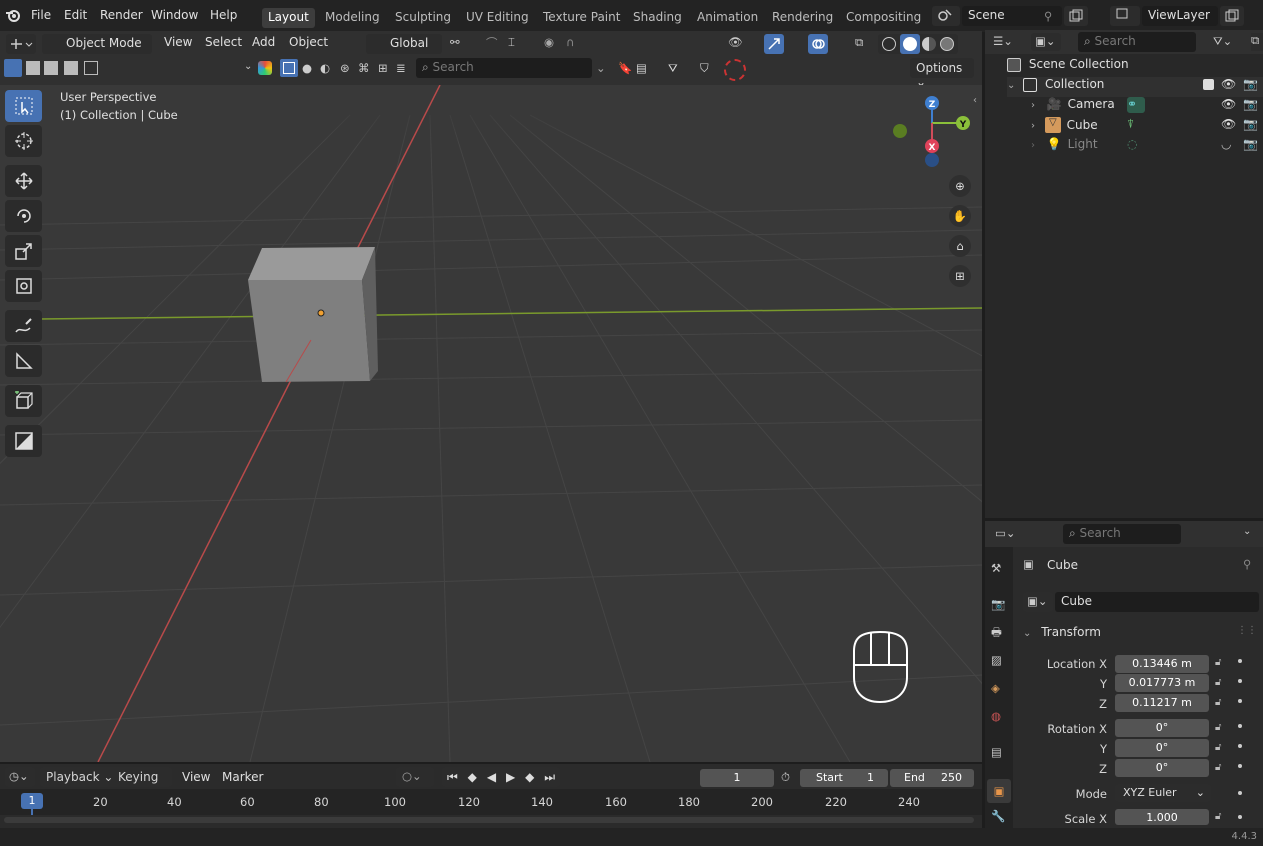 The height and width of the screenshot is (846, 1263). I want to click on select-mode-invert-icon, so click(71, 68).